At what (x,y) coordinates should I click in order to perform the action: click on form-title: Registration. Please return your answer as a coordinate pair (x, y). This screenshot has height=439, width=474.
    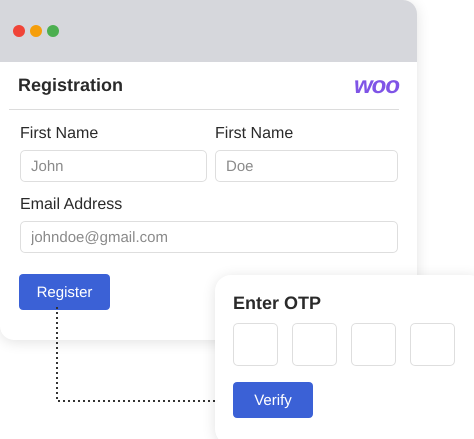
    Looking at the image, I should click on (71, 85).